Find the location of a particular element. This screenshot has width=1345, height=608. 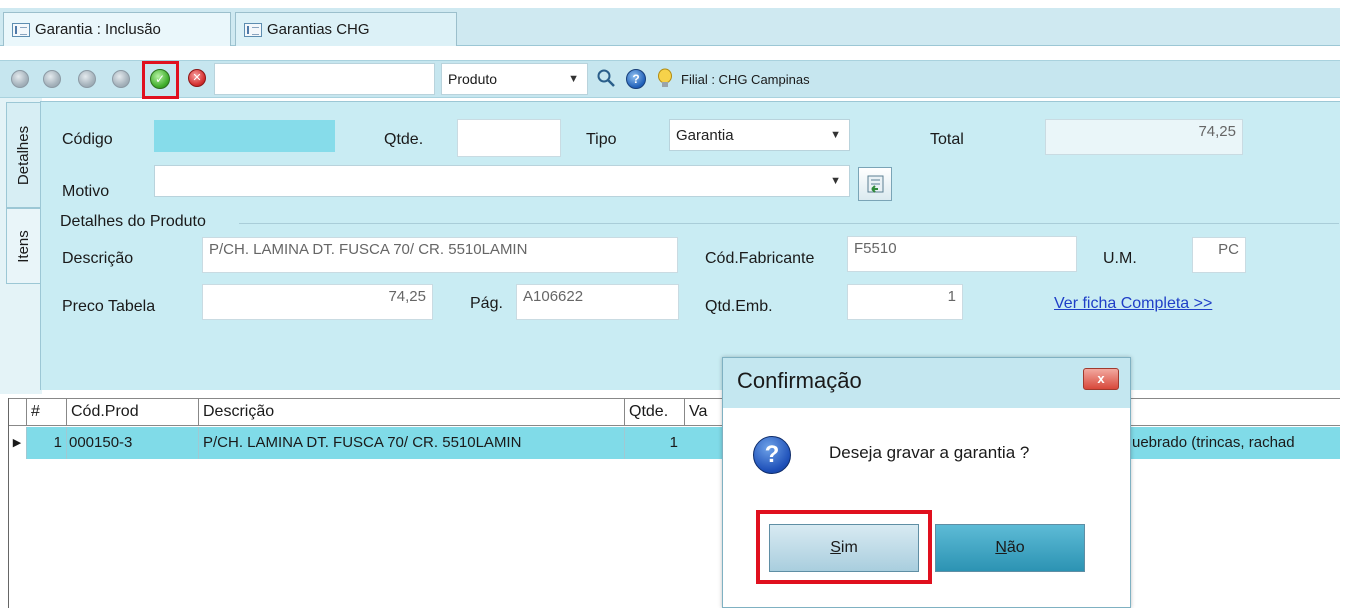

total-field: 74,25 is located at coordinates (1144, 137).